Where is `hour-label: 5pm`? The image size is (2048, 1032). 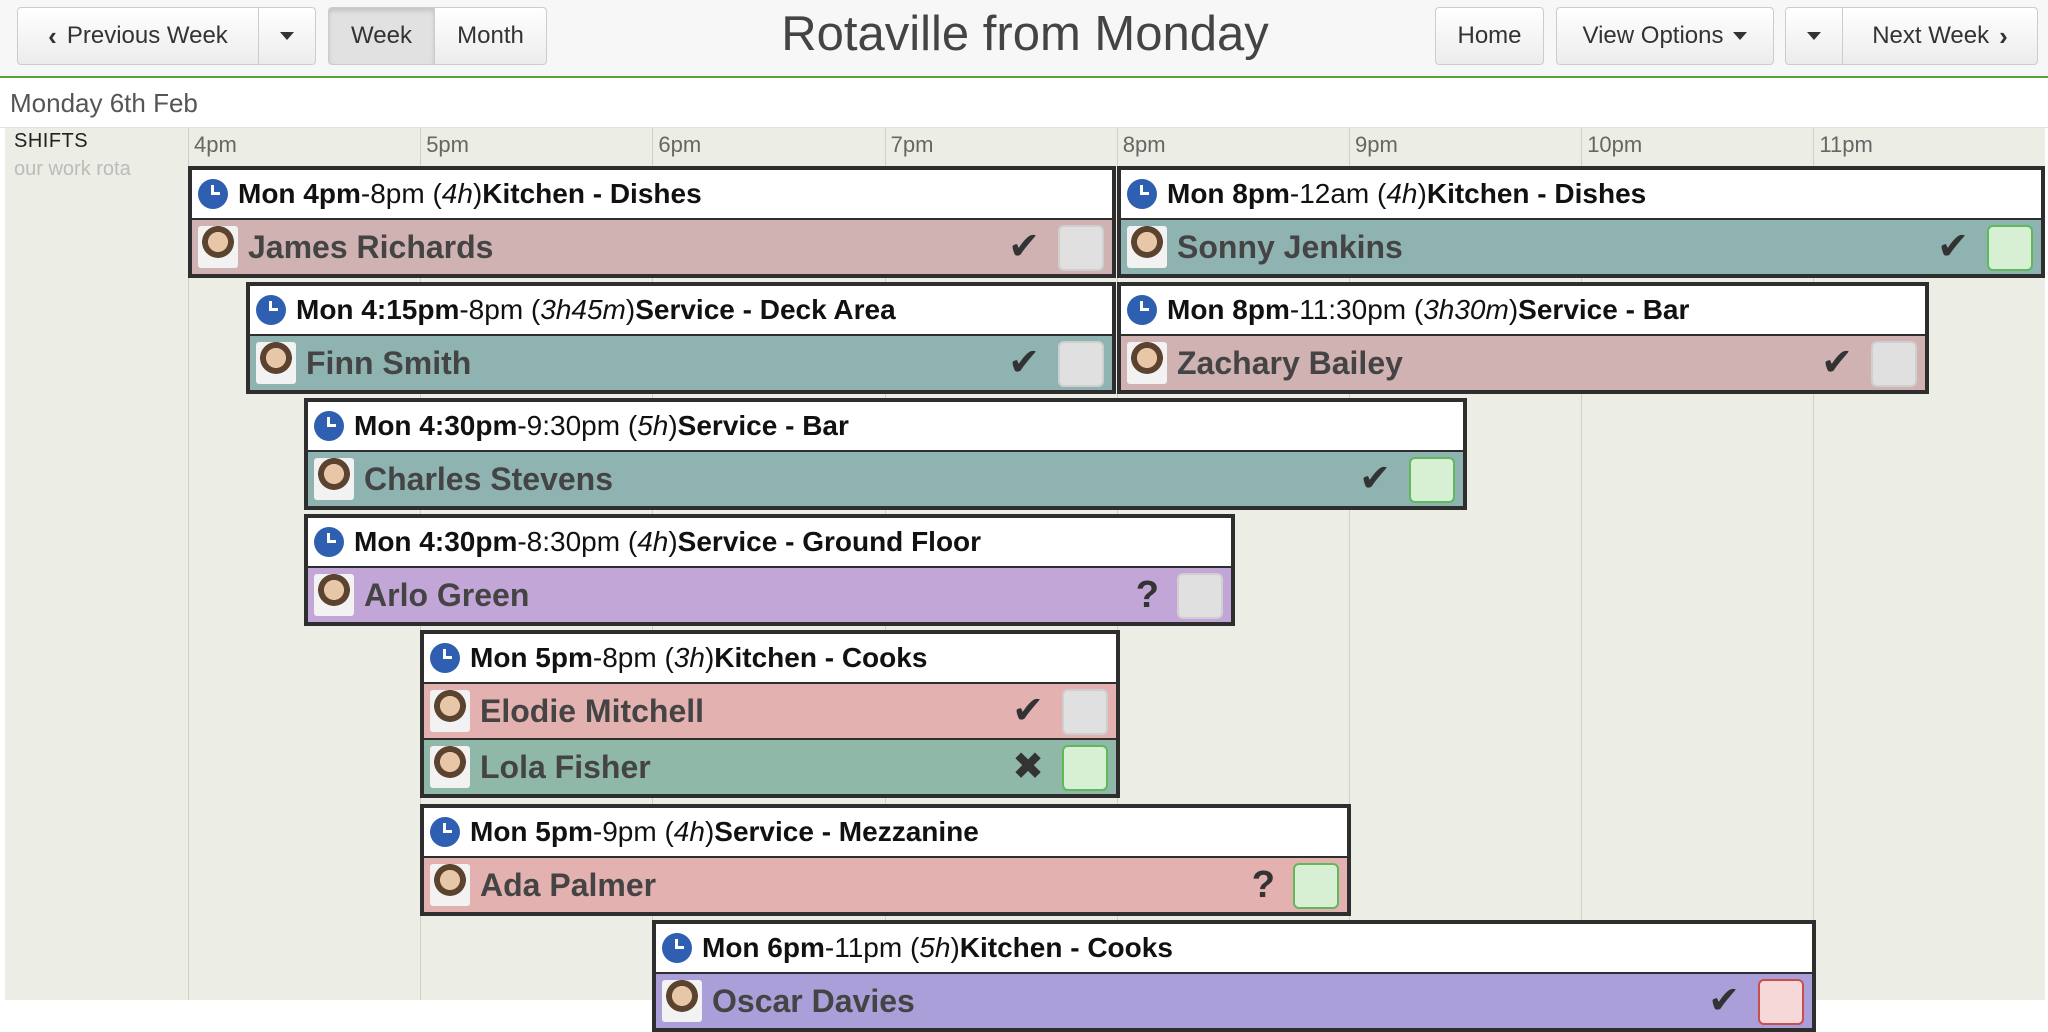
hour-label: 5pm is located at coordinates (447, 144).